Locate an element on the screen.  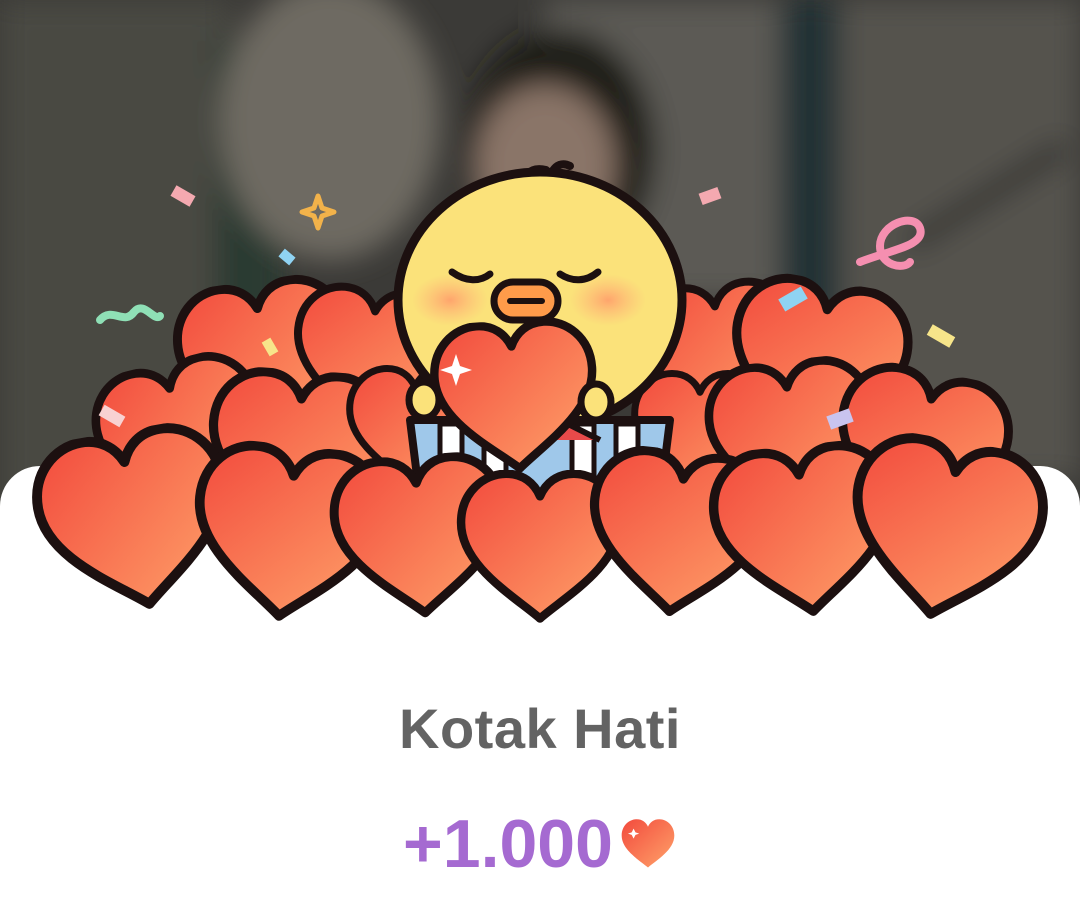
heart-decoration is located at coordinates (945, 530).